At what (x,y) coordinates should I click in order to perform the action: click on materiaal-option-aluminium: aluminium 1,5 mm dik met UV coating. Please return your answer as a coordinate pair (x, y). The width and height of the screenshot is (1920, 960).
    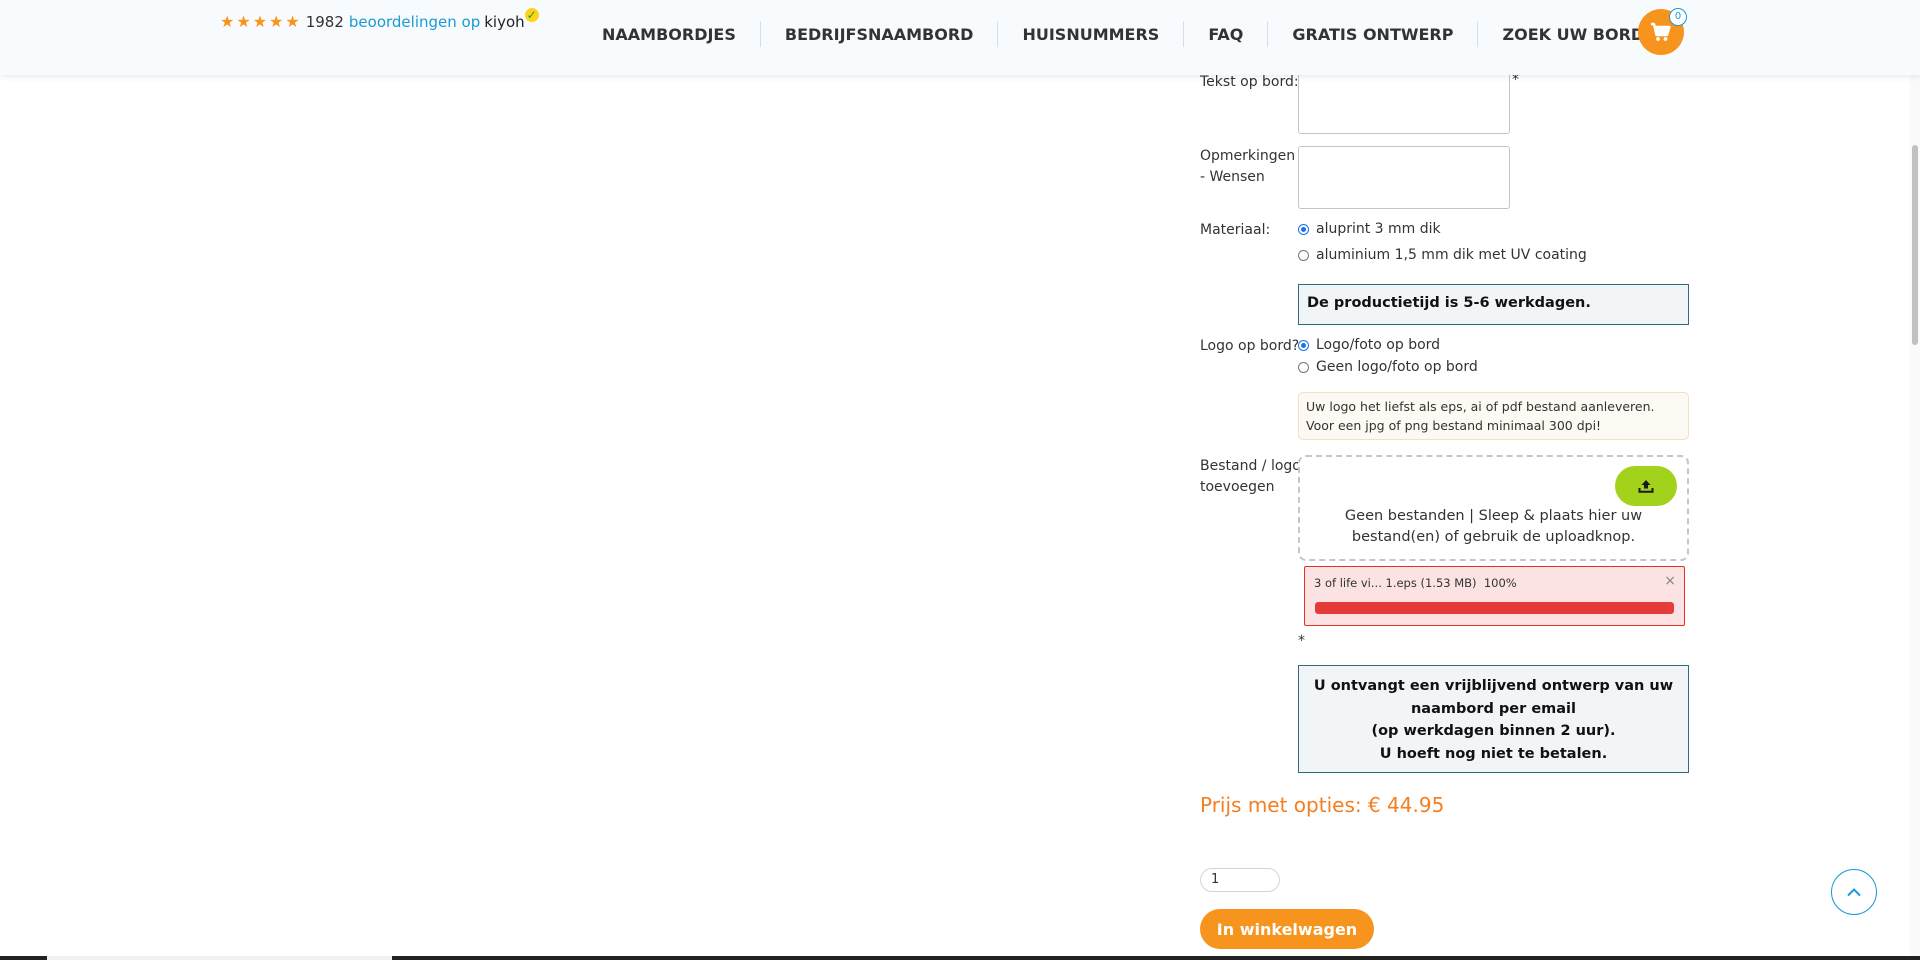
    Looking at the image, I should click on (1442, 255).